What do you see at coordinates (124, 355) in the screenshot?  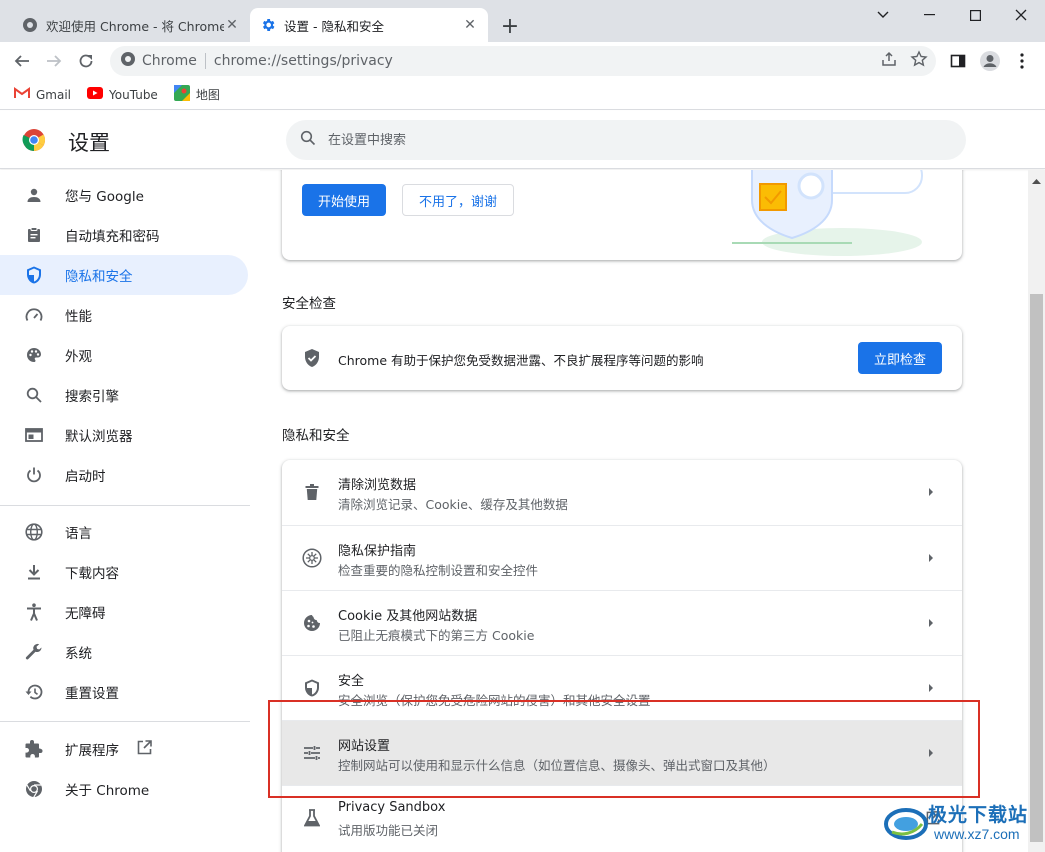 I see `sidebar-item-appearance: 外观` at bounding box center [124, 355].